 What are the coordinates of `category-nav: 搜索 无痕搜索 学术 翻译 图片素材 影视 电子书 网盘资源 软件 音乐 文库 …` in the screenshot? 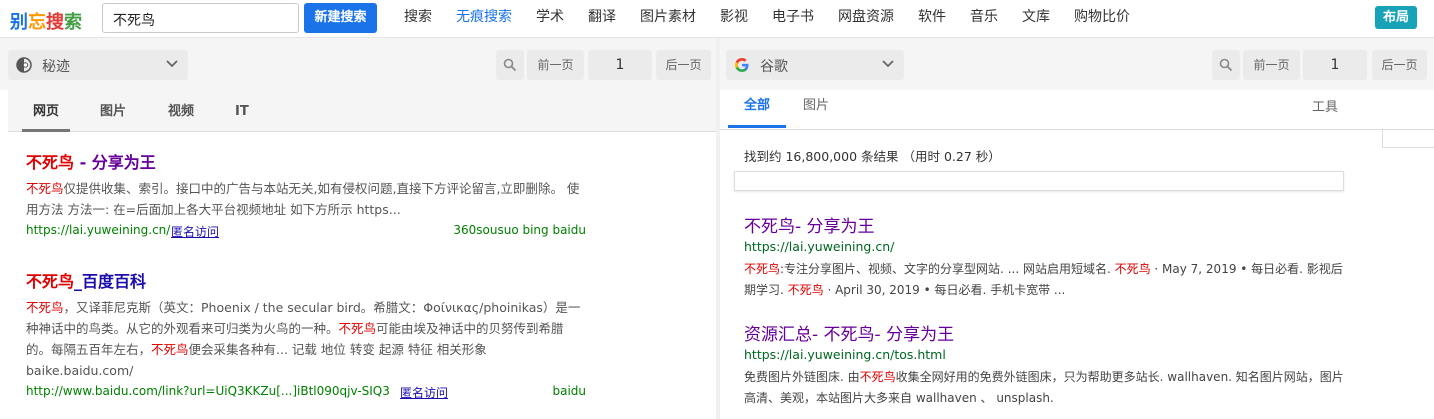 It's located at (779, 18).